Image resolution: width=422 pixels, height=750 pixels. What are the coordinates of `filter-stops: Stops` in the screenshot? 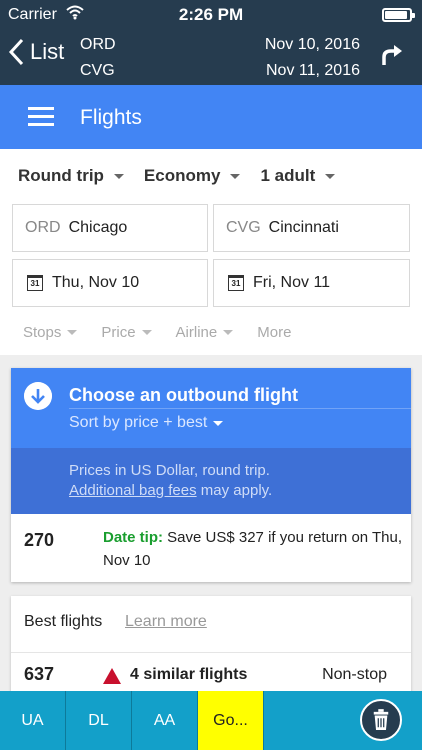 It's located at (50, 332).